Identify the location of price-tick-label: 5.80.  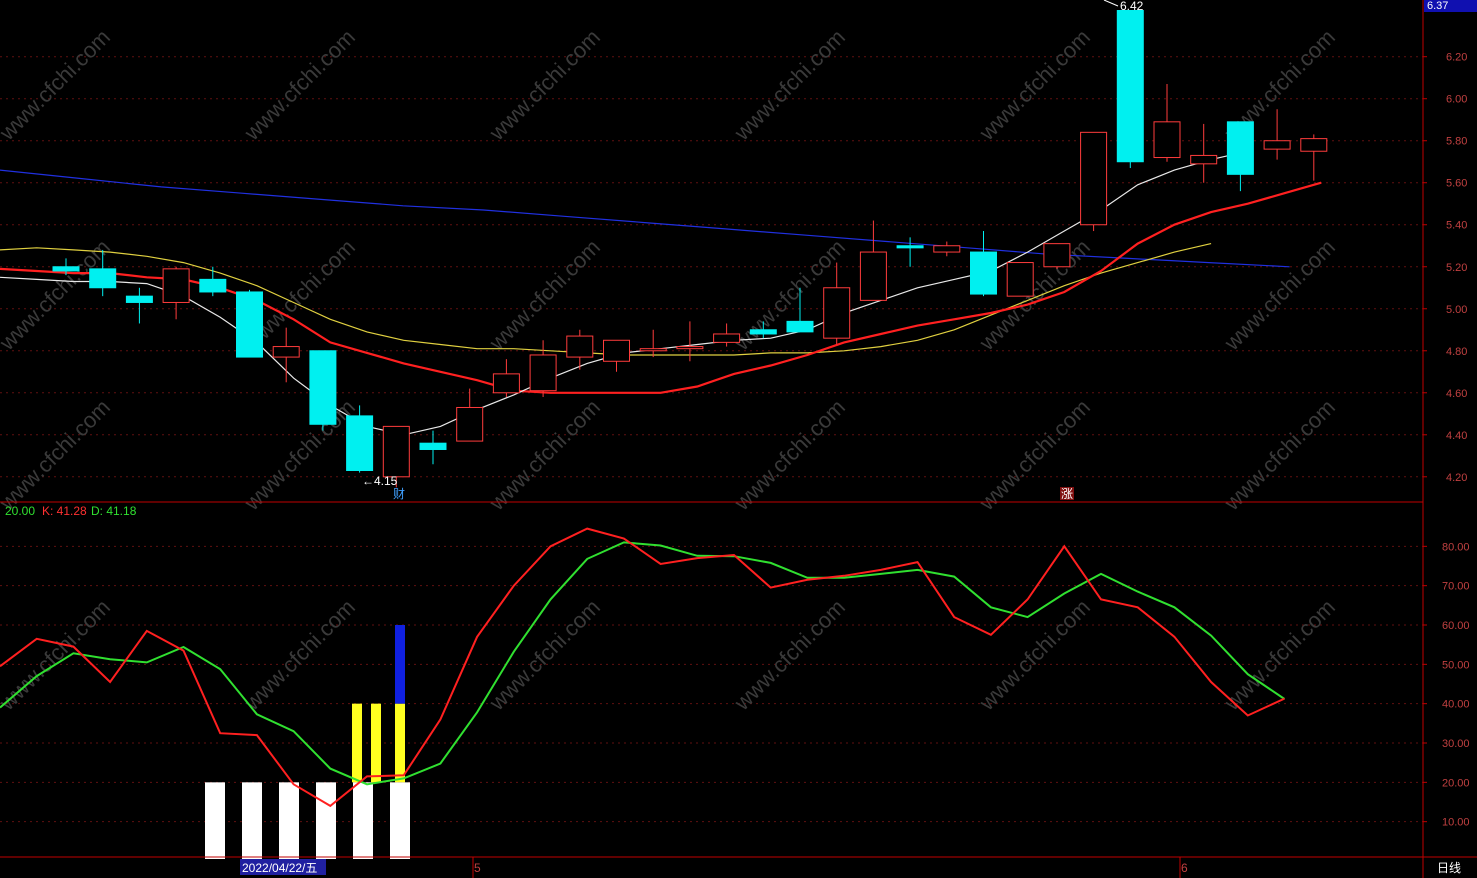
(1456, 142).